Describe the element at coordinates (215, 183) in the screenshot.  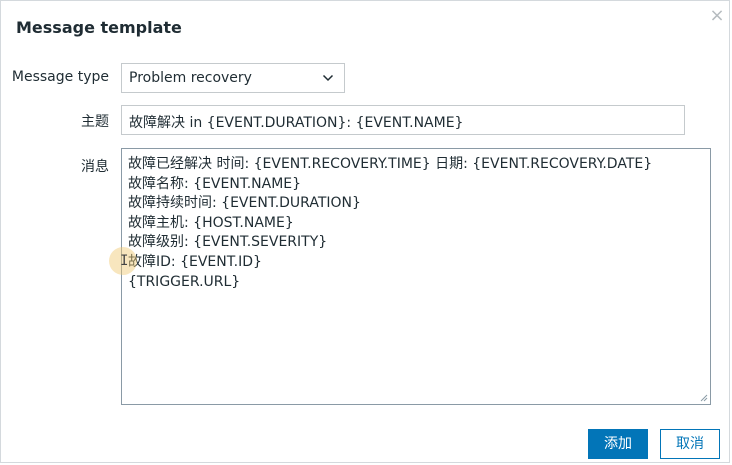
I see `message-line: 故障名称: {EVENT.NAME}` at that location.